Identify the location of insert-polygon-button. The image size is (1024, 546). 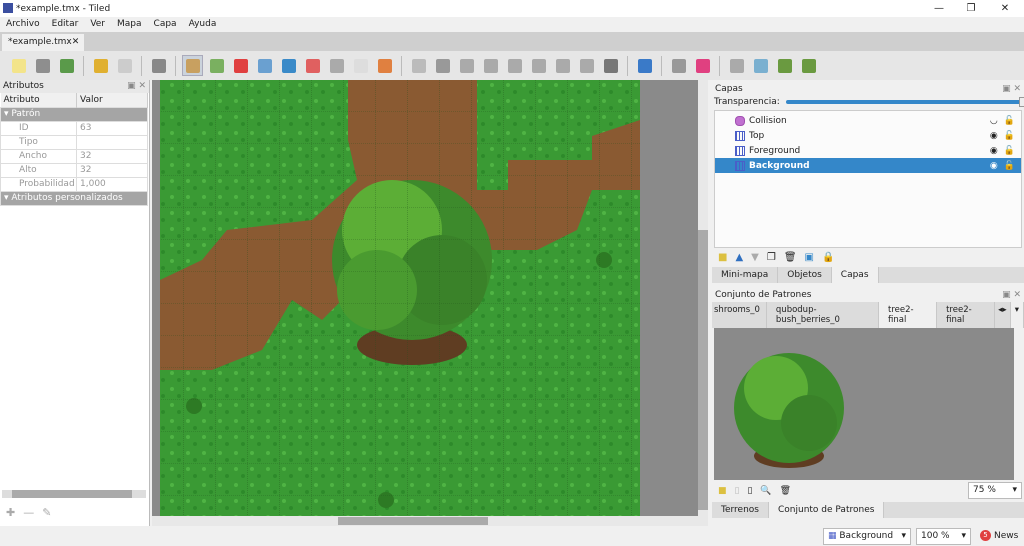
(538, 65).